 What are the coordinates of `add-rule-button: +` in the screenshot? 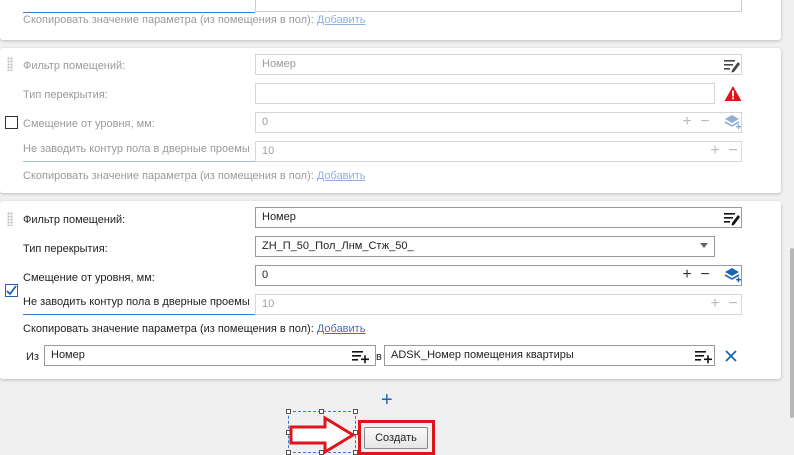 It's located at (387, 400).